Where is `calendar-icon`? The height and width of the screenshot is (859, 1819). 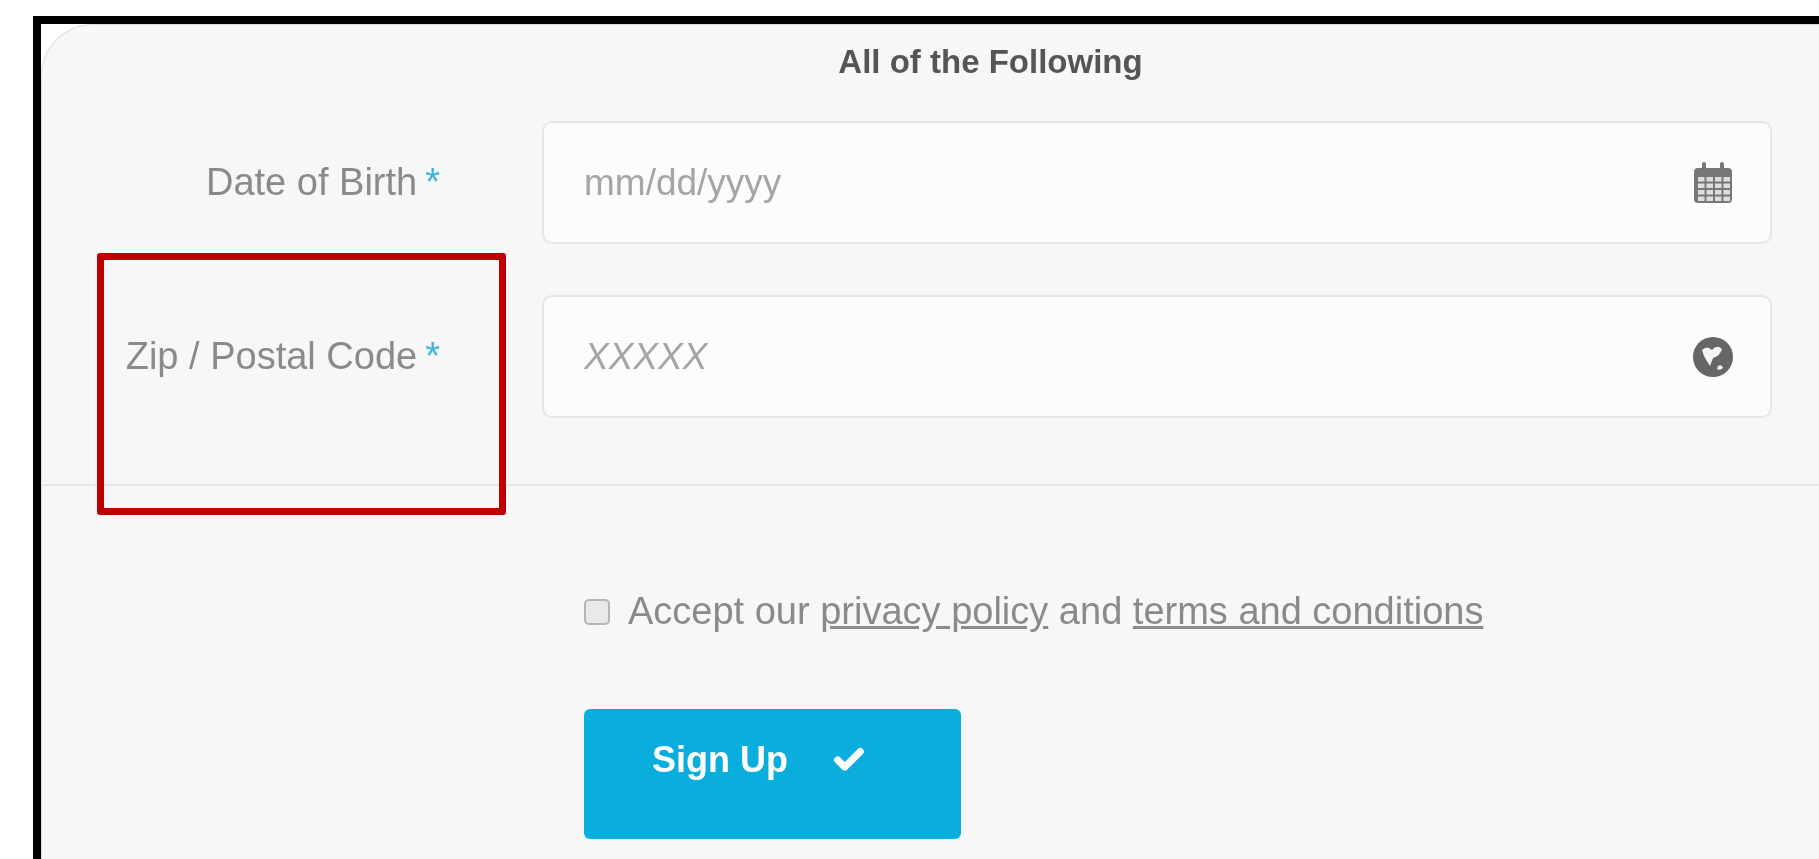
calendar-icon is located at coordinates (1713, 182).